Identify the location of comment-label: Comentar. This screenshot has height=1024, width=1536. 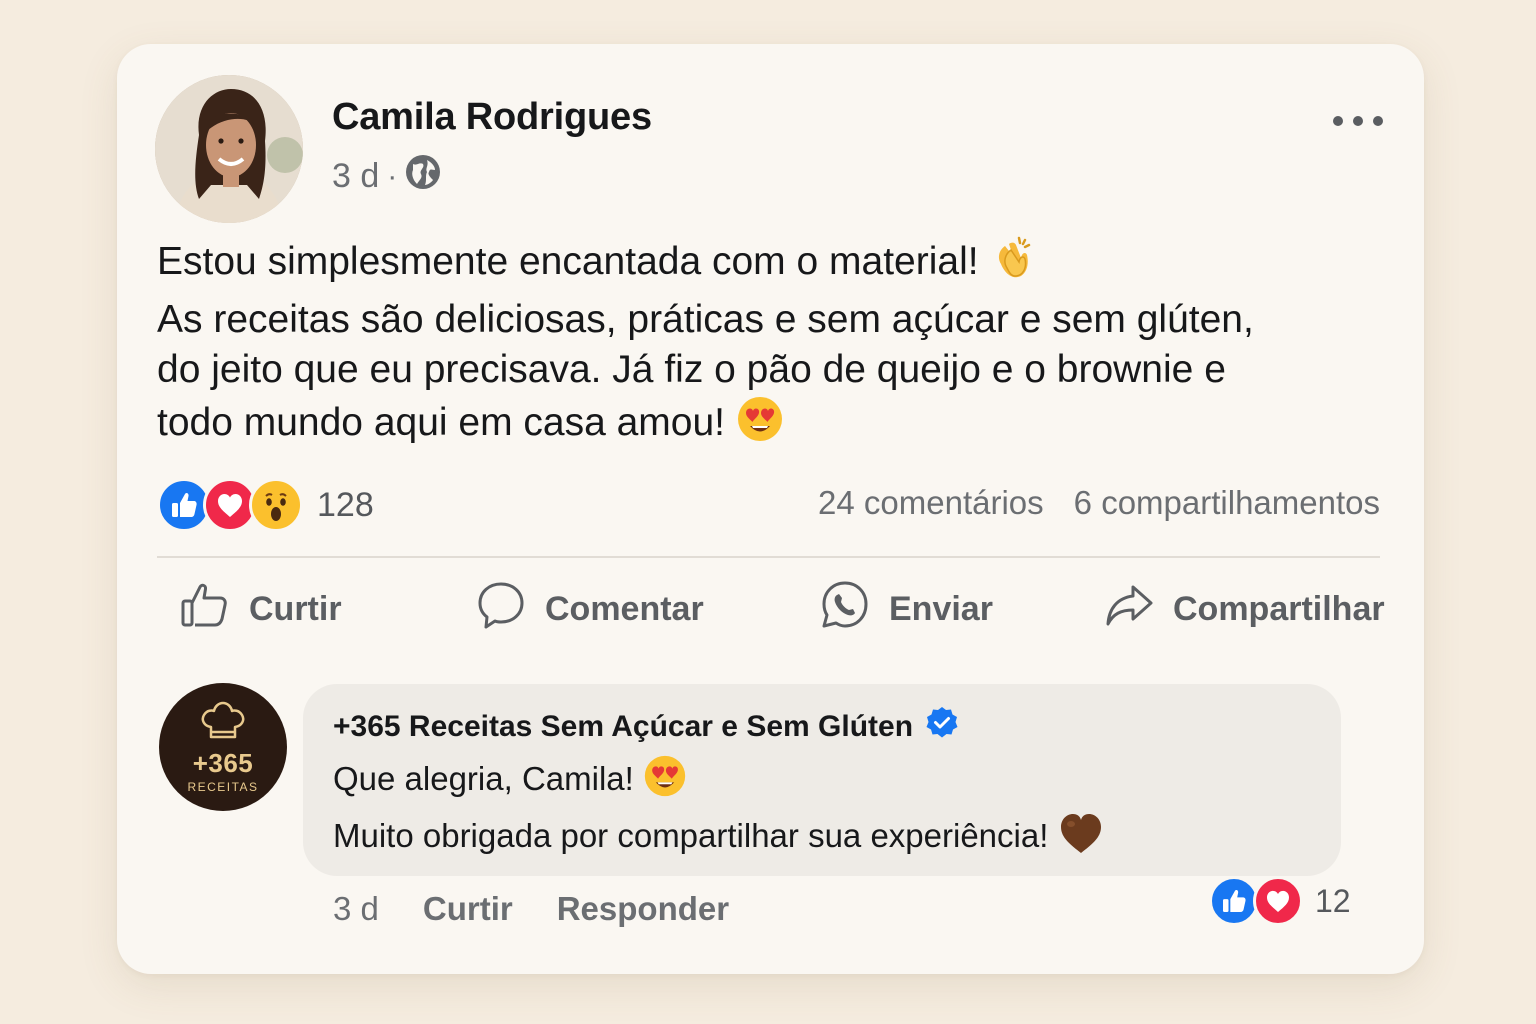
(624, 608).